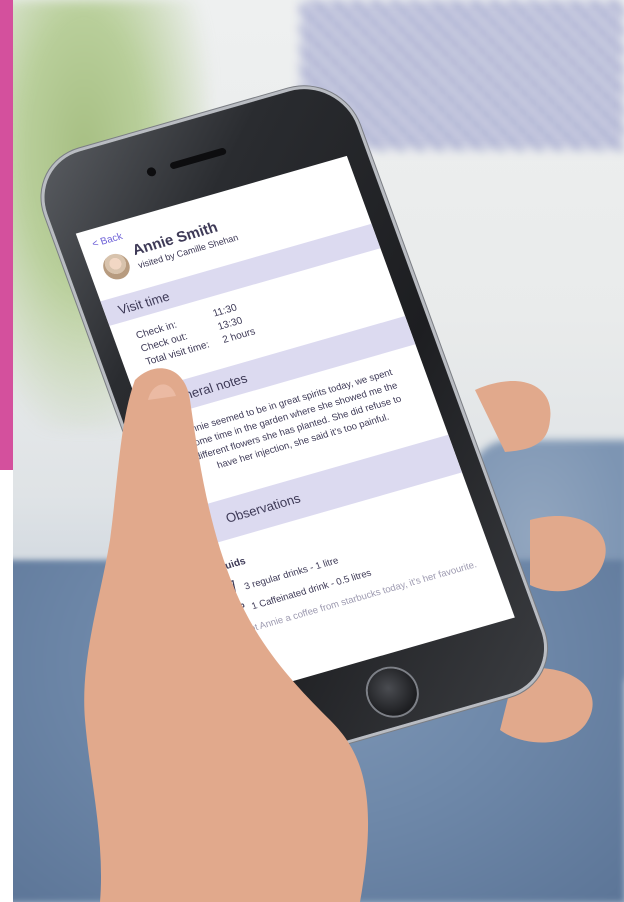  Describe the element at coordinates (198, 158) in the screenshot. I see `speaker-grille` at that location.